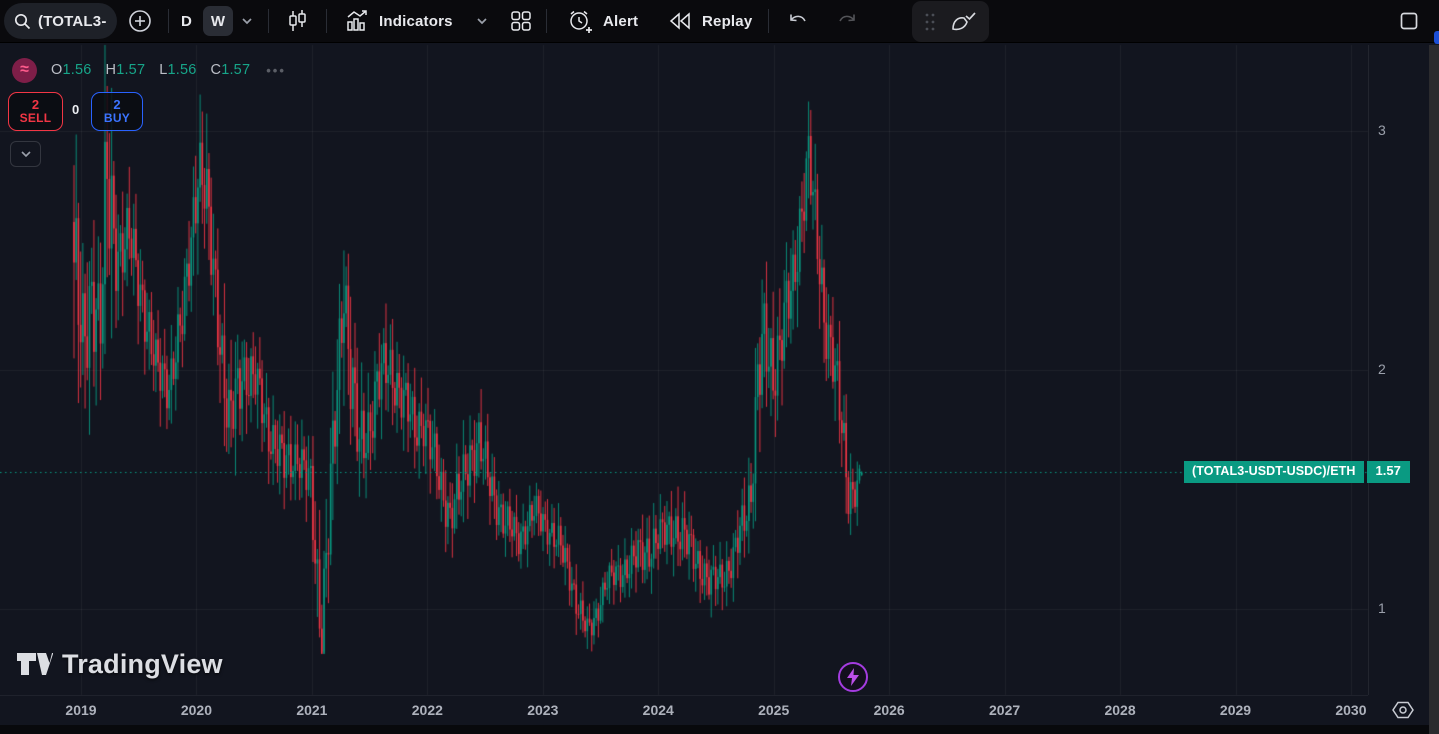 The image size is (1439, 734). What do you see at coordinates (1005, 710) in the screenshot?
I see `time-axis-label: 2027` at bounding box center [1005, 710].